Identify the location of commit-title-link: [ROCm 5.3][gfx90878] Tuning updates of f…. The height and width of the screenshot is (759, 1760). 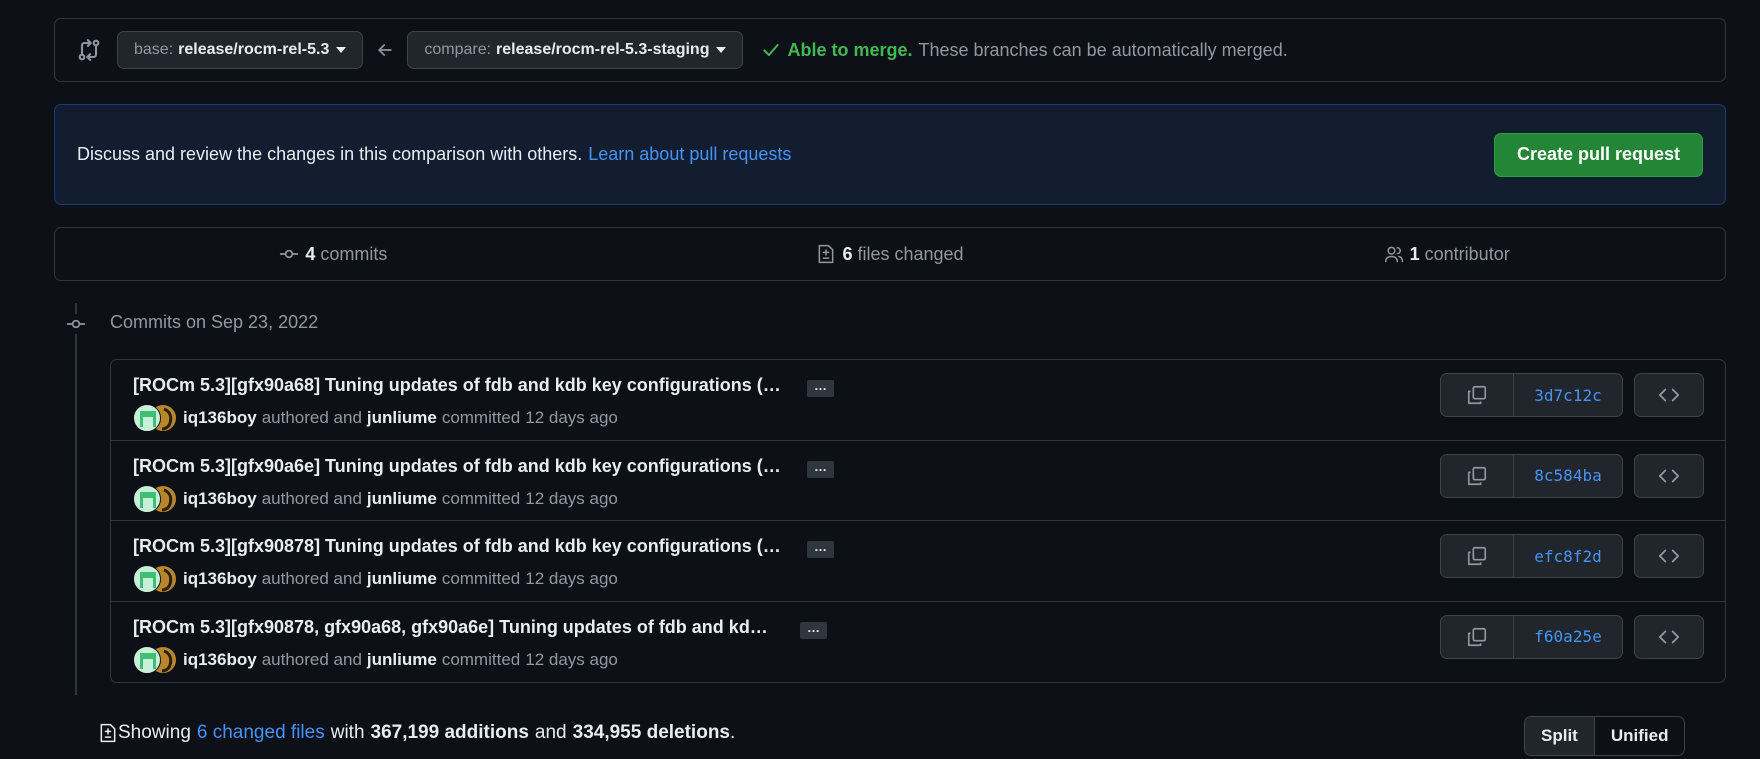
(457, 546).